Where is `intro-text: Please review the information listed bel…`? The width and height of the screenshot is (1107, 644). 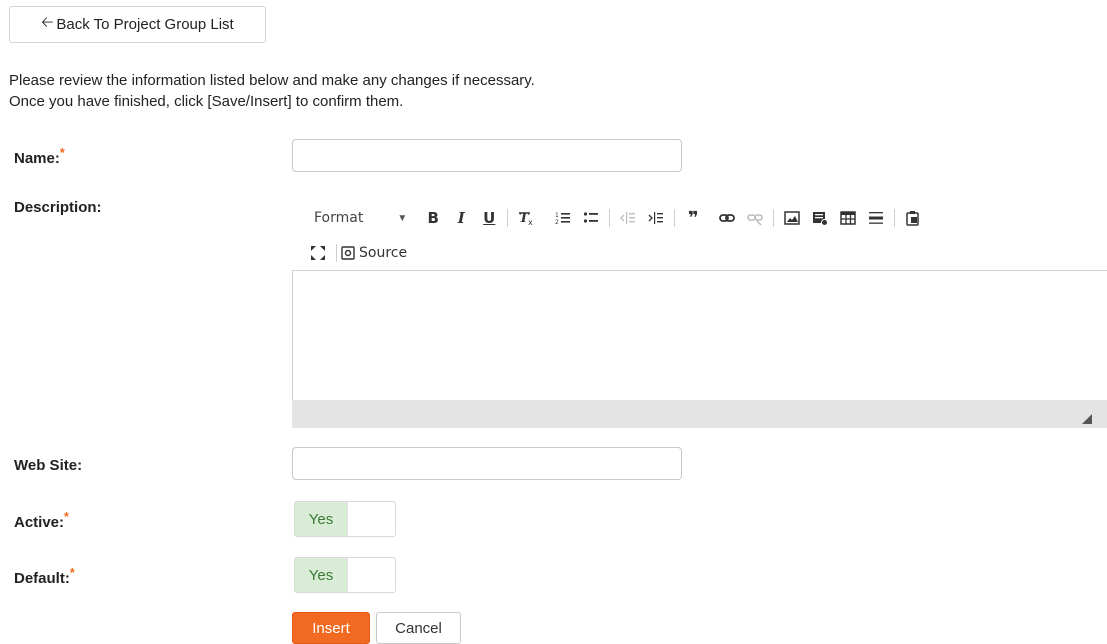 intro-text: Please review the information listed bel… is located at coordinates (272, 91).